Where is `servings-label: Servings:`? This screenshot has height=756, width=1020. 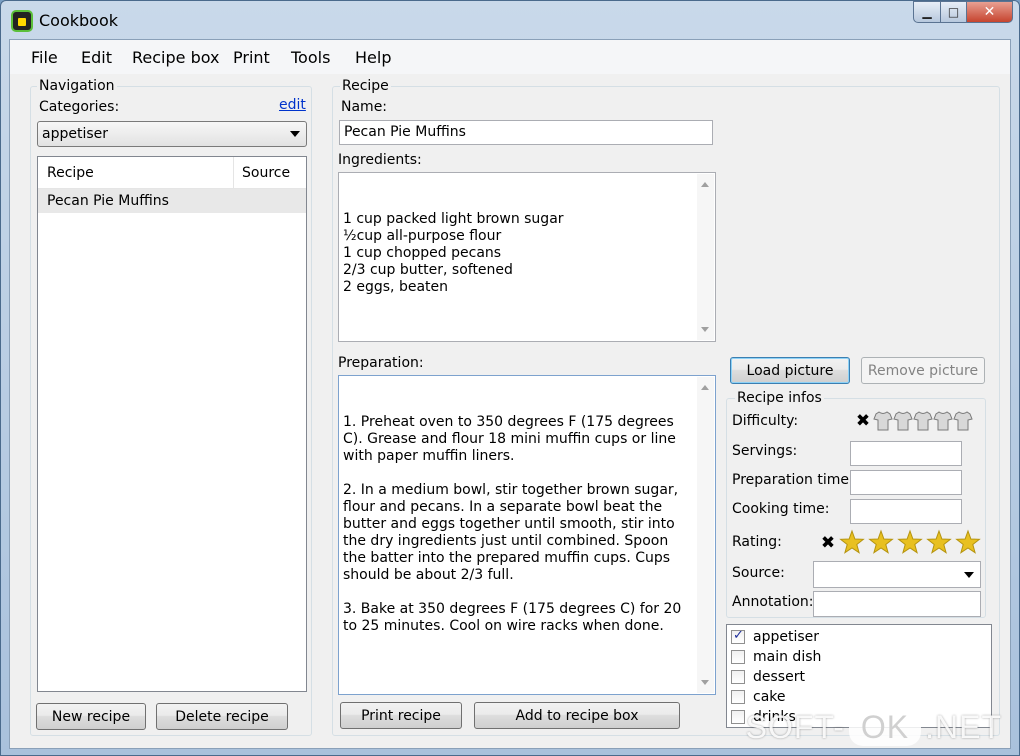 servings-label: Servings: is located at coordinates (765, 451).